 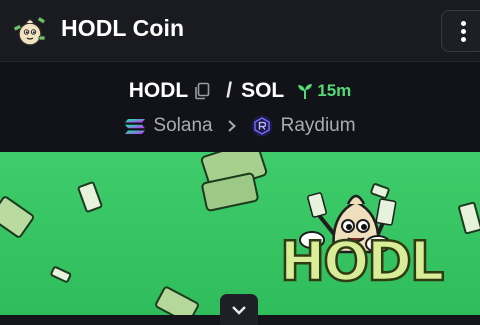 I want to click on chain-breadcrumb: Solana Raydium, so click(x=240, y=126).